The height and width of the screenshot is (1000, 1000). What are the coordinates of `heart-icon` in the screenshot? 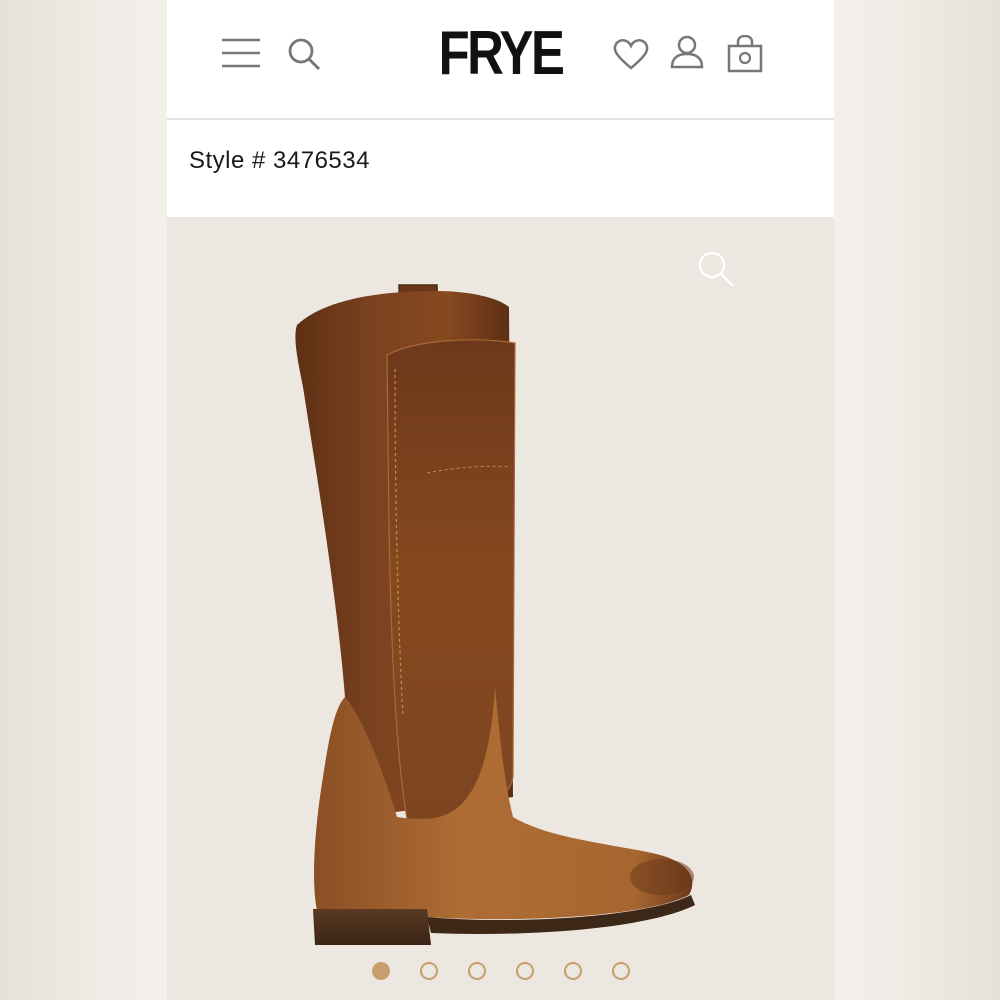 It's located at (631, 54).